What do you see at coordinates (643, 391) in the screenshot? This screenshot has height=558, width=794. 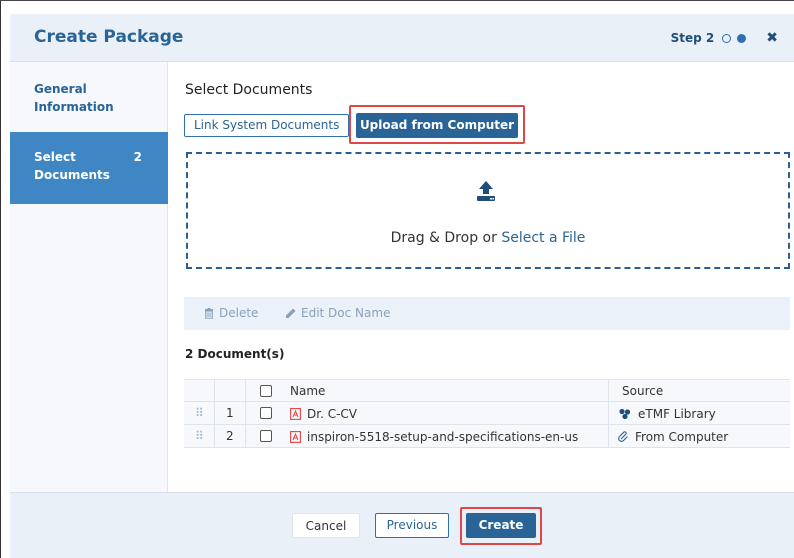 I see `column-header-source: Source` at bounding box center [643, 391].